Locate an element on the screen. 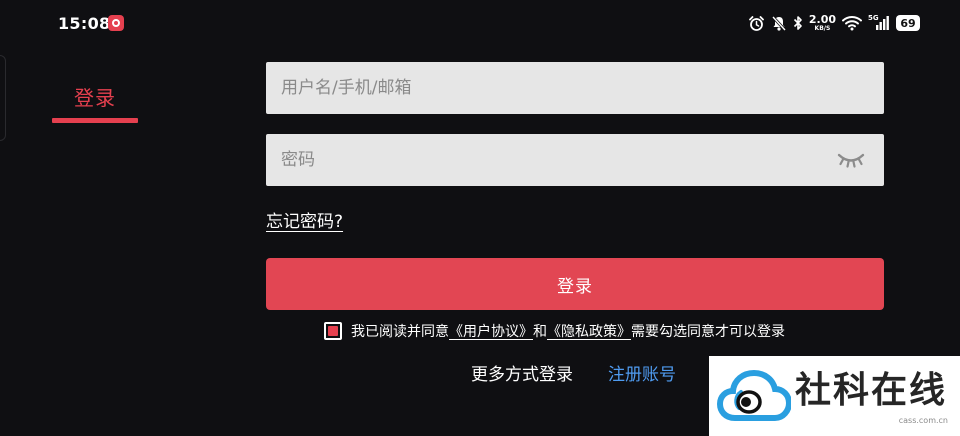  net-speed: 2.00 KB/S is located at coordinates (822, 23).